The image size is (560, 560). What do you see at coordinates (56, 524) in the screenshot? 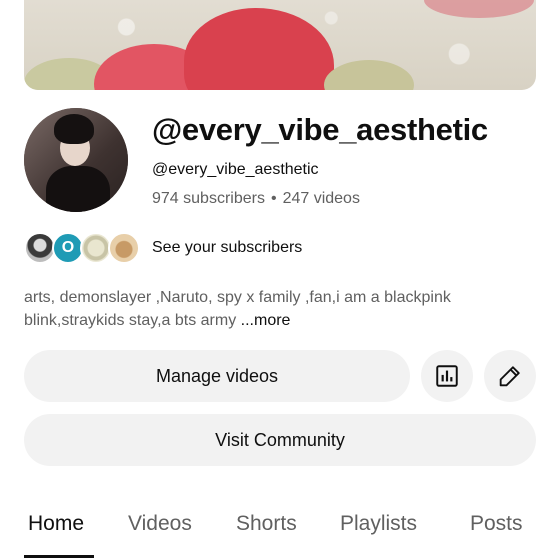
I see `tab-home: Home` at bounding box center [56, 524].